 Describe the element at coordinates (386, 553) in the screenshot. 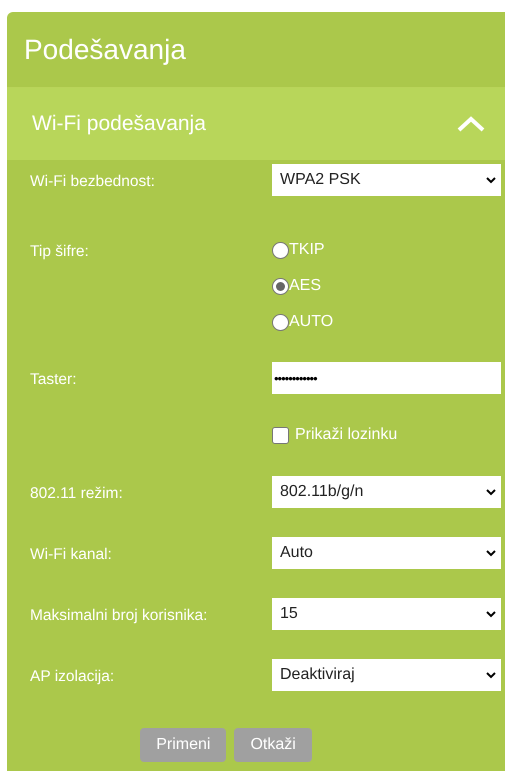

I see `dropdown: Auto` at that location.